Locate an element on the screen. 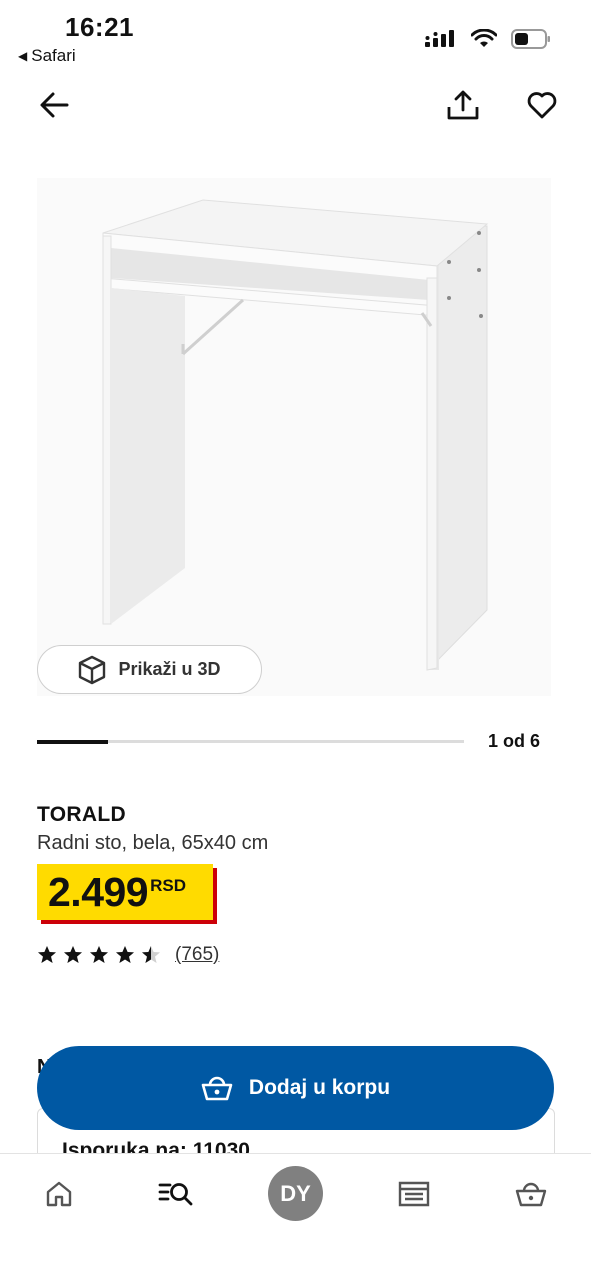  gallery-page-indicator: 1 od 6 is located at coordinates (514, 741).